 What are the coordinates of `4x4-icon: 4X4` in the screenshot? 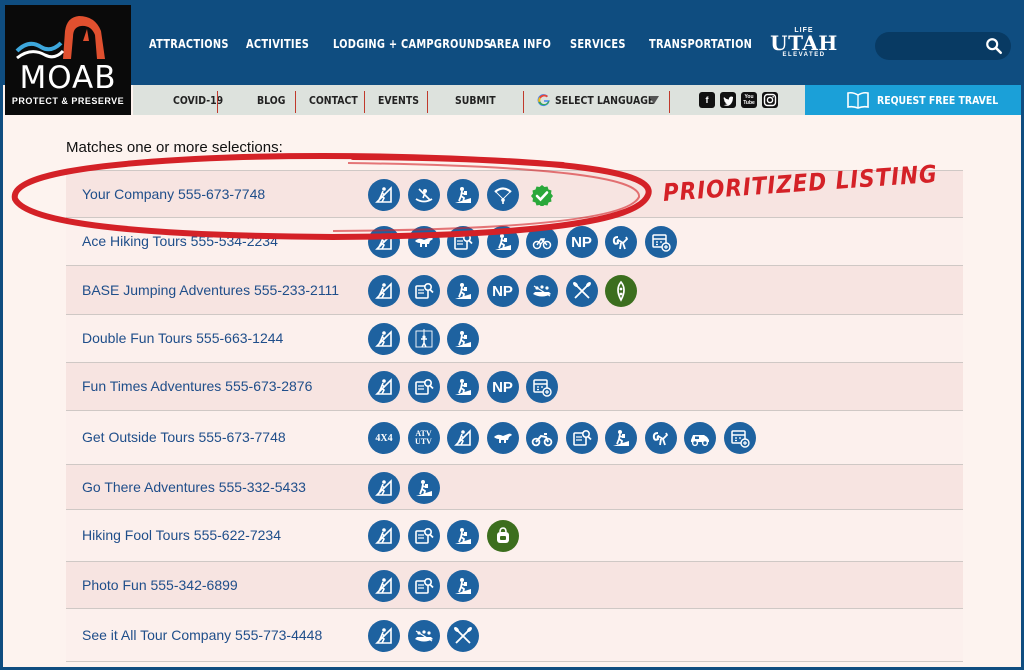 It's located at (384, 438).